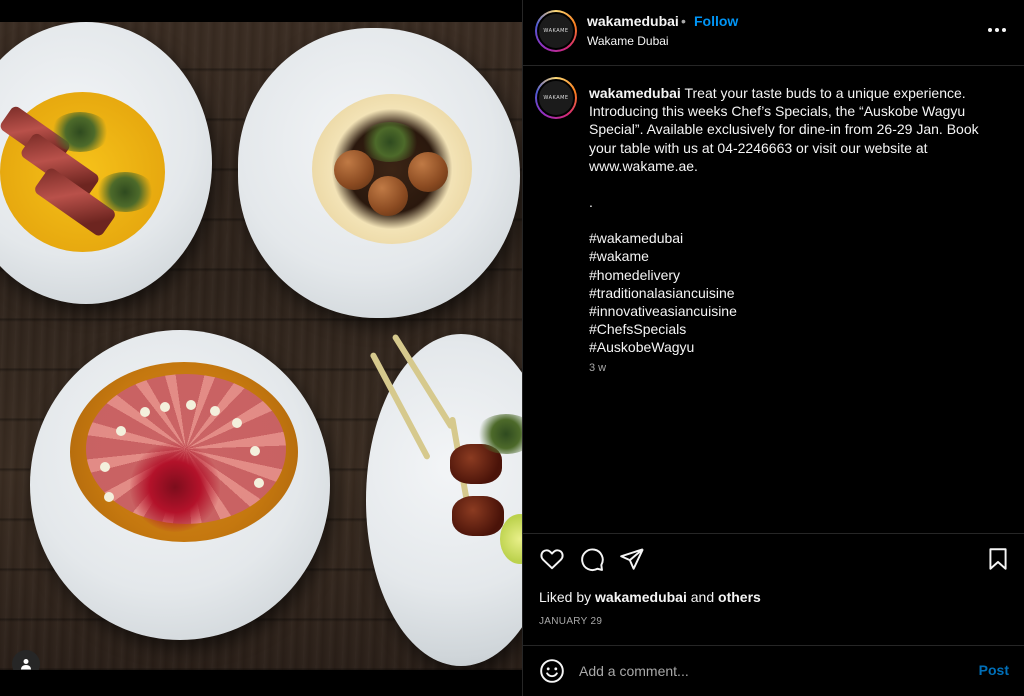  Describe the element at coordinates (628, 41) in the screenshot. I see `location-link: Wakame Dubai` at that location.